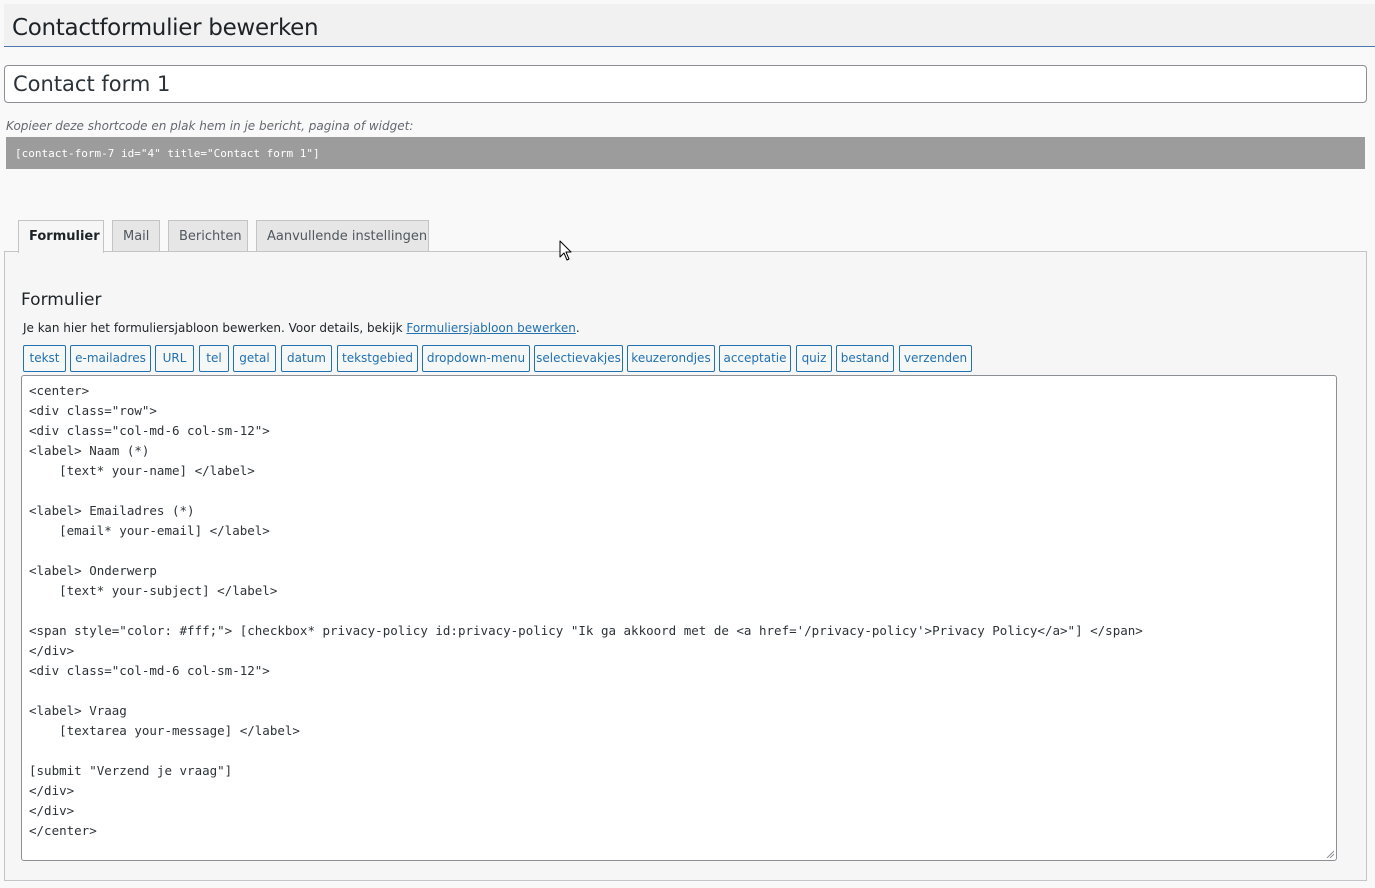 The width and height of the screenshot is (1375, 888). What do you see at coordinates (61, 300) in the screenshot?
I see `panel-heading: Formulier` at bounding box center [61, 300].